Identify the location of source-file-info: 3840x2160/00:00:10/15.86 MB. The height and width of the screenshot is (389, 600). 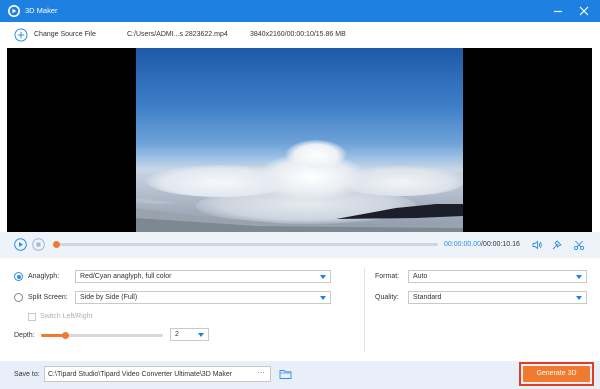
(298, 34).